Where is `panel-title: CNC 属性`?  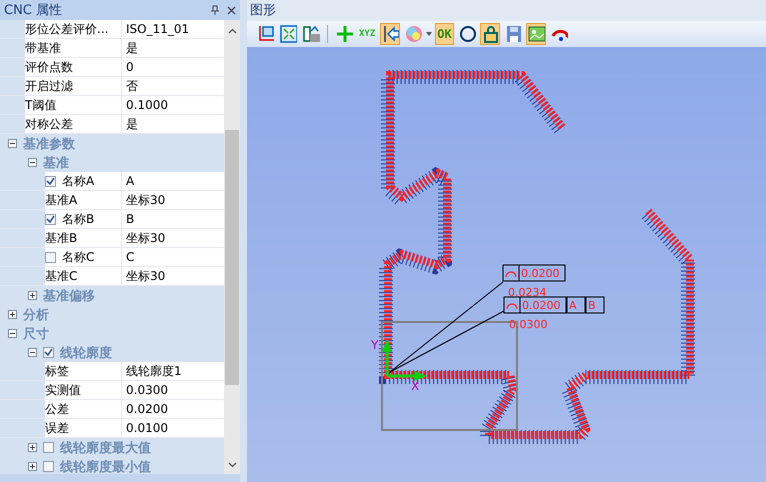 panel-title: CNC 属性 is located at coordinates (33, 10).